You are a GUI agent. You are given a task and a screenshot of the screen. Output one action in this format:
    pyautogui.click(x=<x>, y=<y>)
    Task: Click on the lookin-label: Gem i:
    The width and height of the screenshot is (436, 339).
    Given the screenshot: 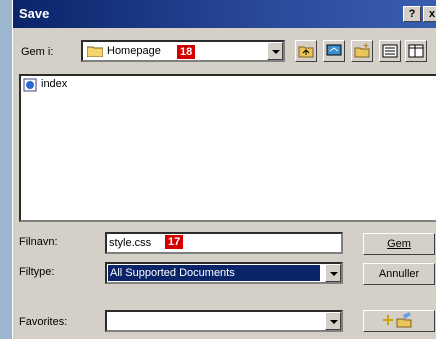 What is the action you would take?
    pyautogui.click(x=37, y=52)
    